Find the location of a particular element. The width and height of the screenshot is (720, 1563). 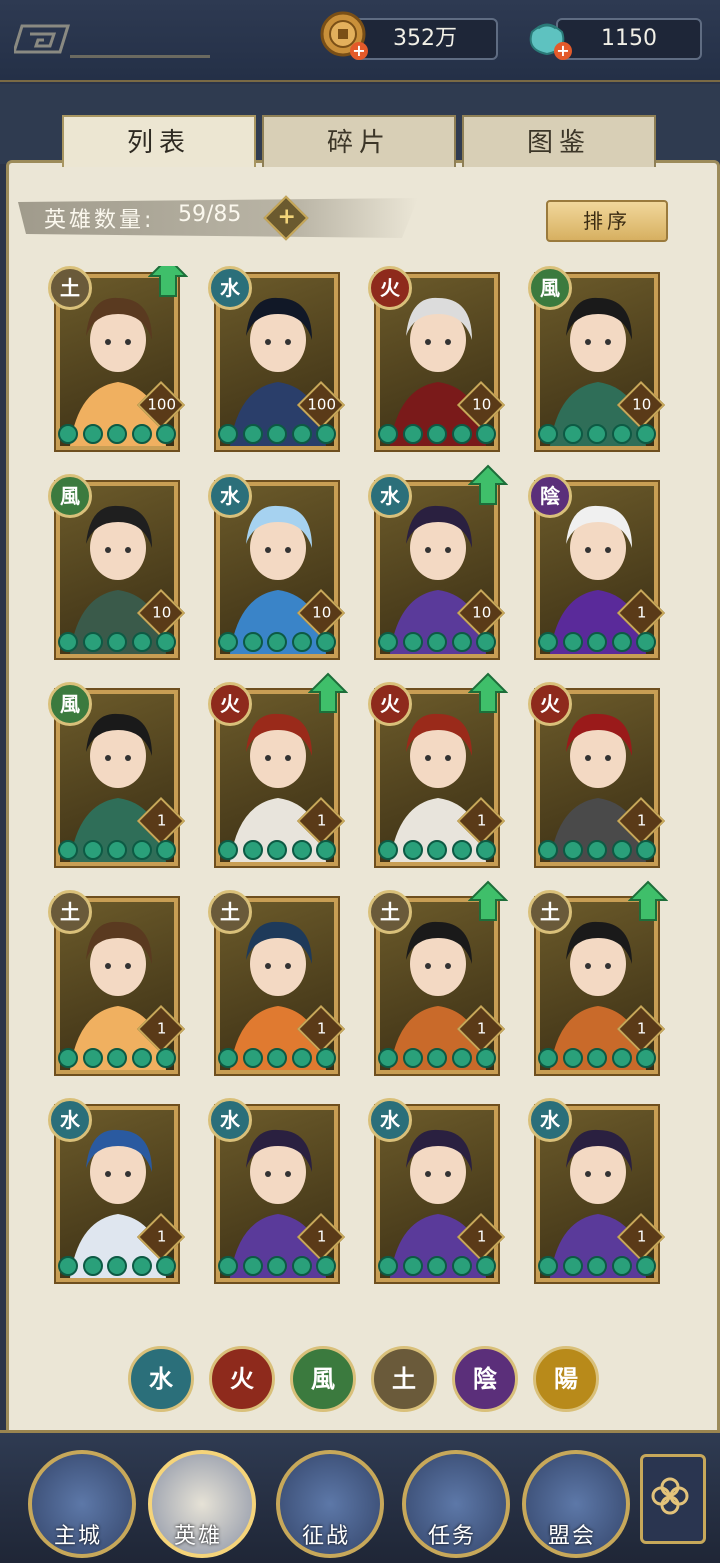

element-badge: 火 is located at coordinates (230, 704).